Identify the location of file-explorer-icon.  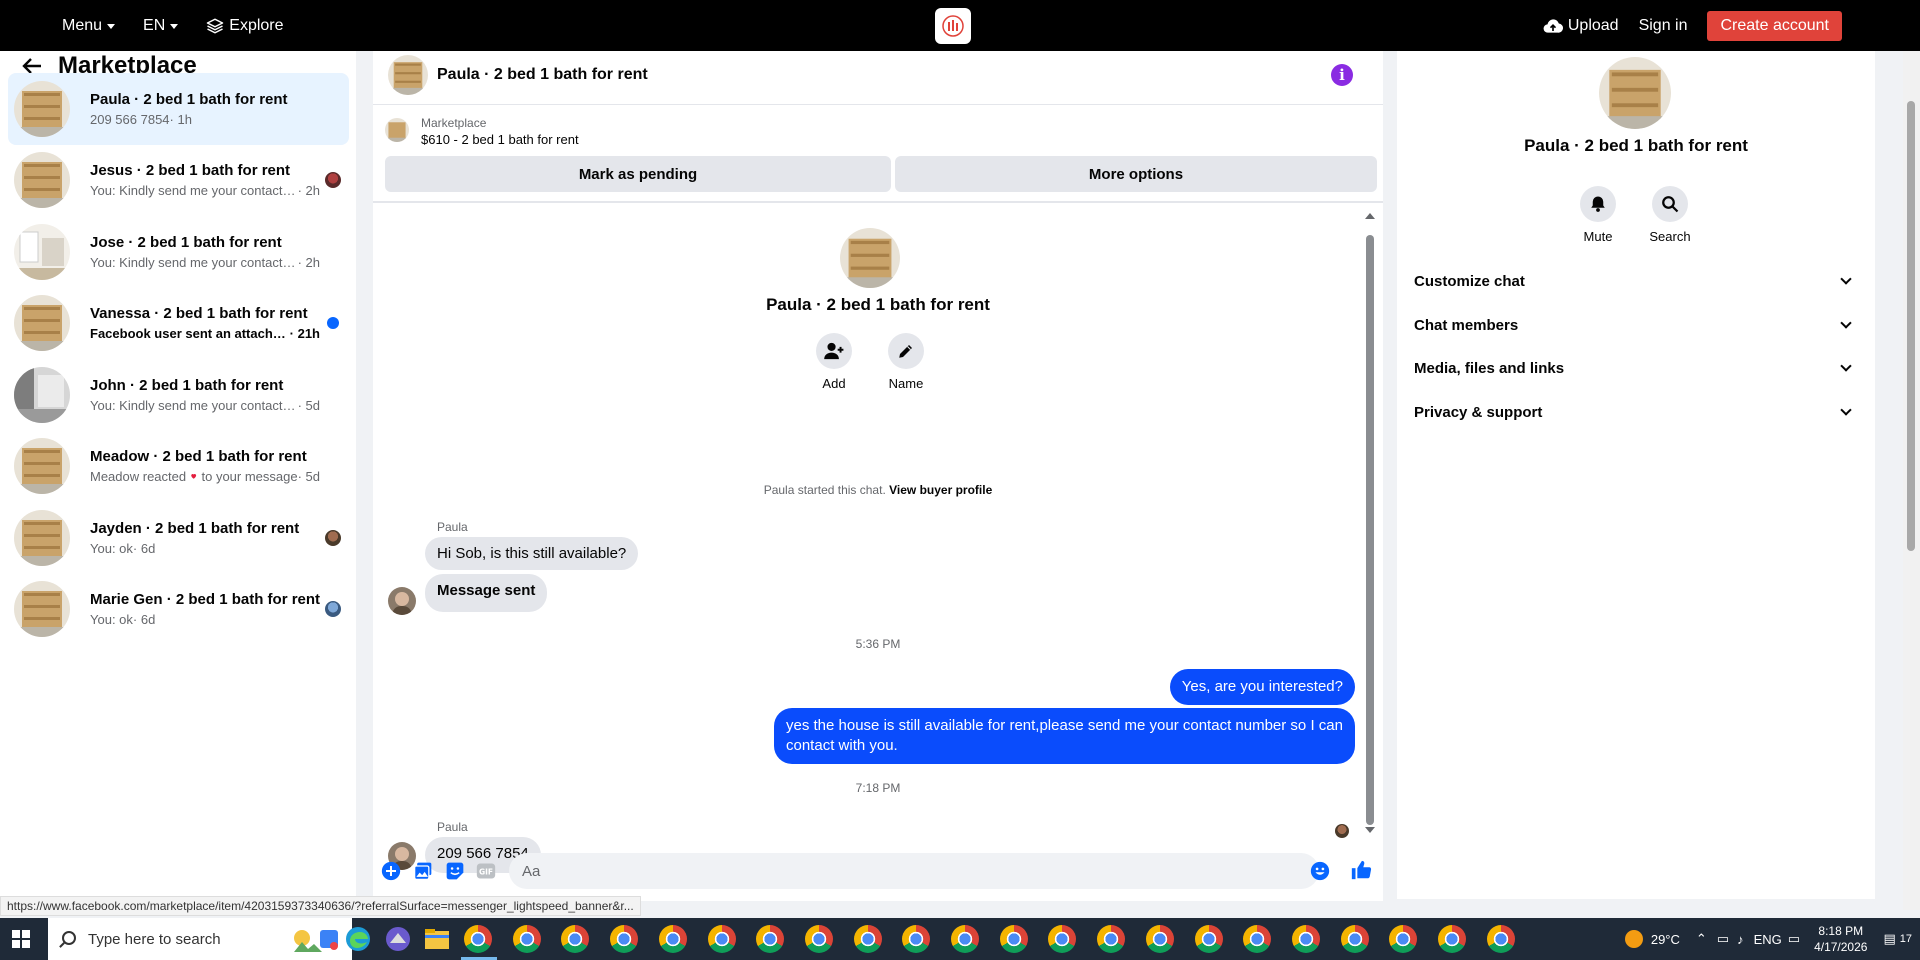
(437, 939).